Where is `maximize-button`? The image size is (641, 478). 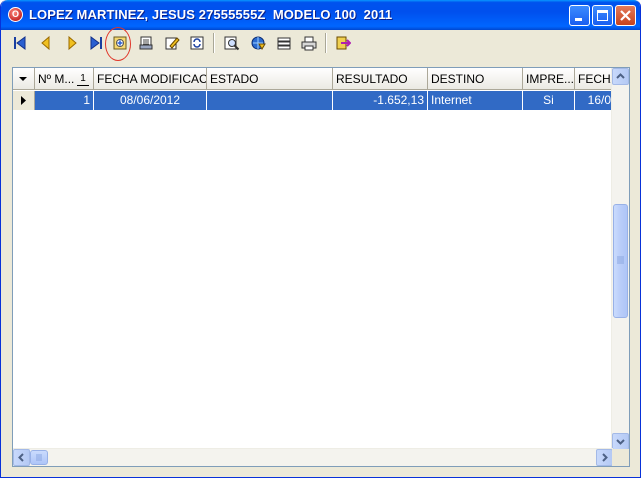
maximize-button is located at coordinates (602, 15).